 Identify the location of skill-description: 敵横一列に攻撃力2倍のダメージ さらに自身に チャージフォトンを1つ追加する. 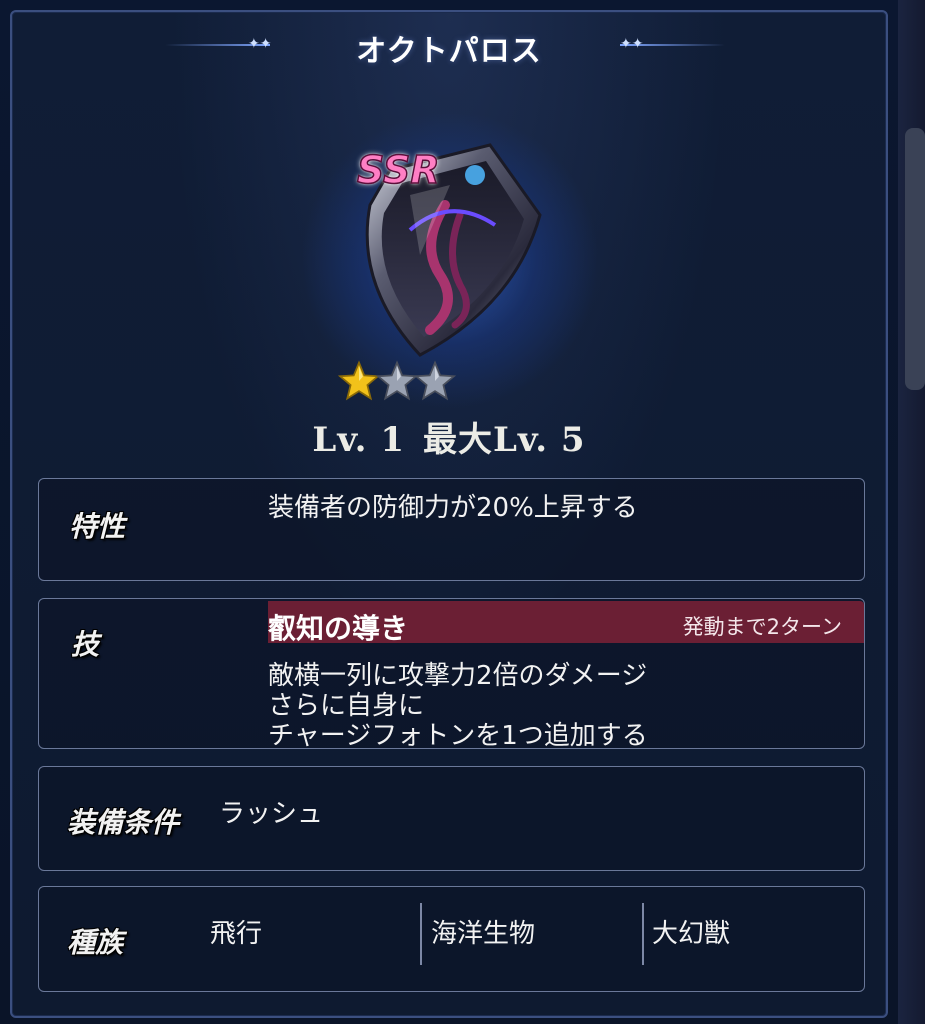
(458, 706).